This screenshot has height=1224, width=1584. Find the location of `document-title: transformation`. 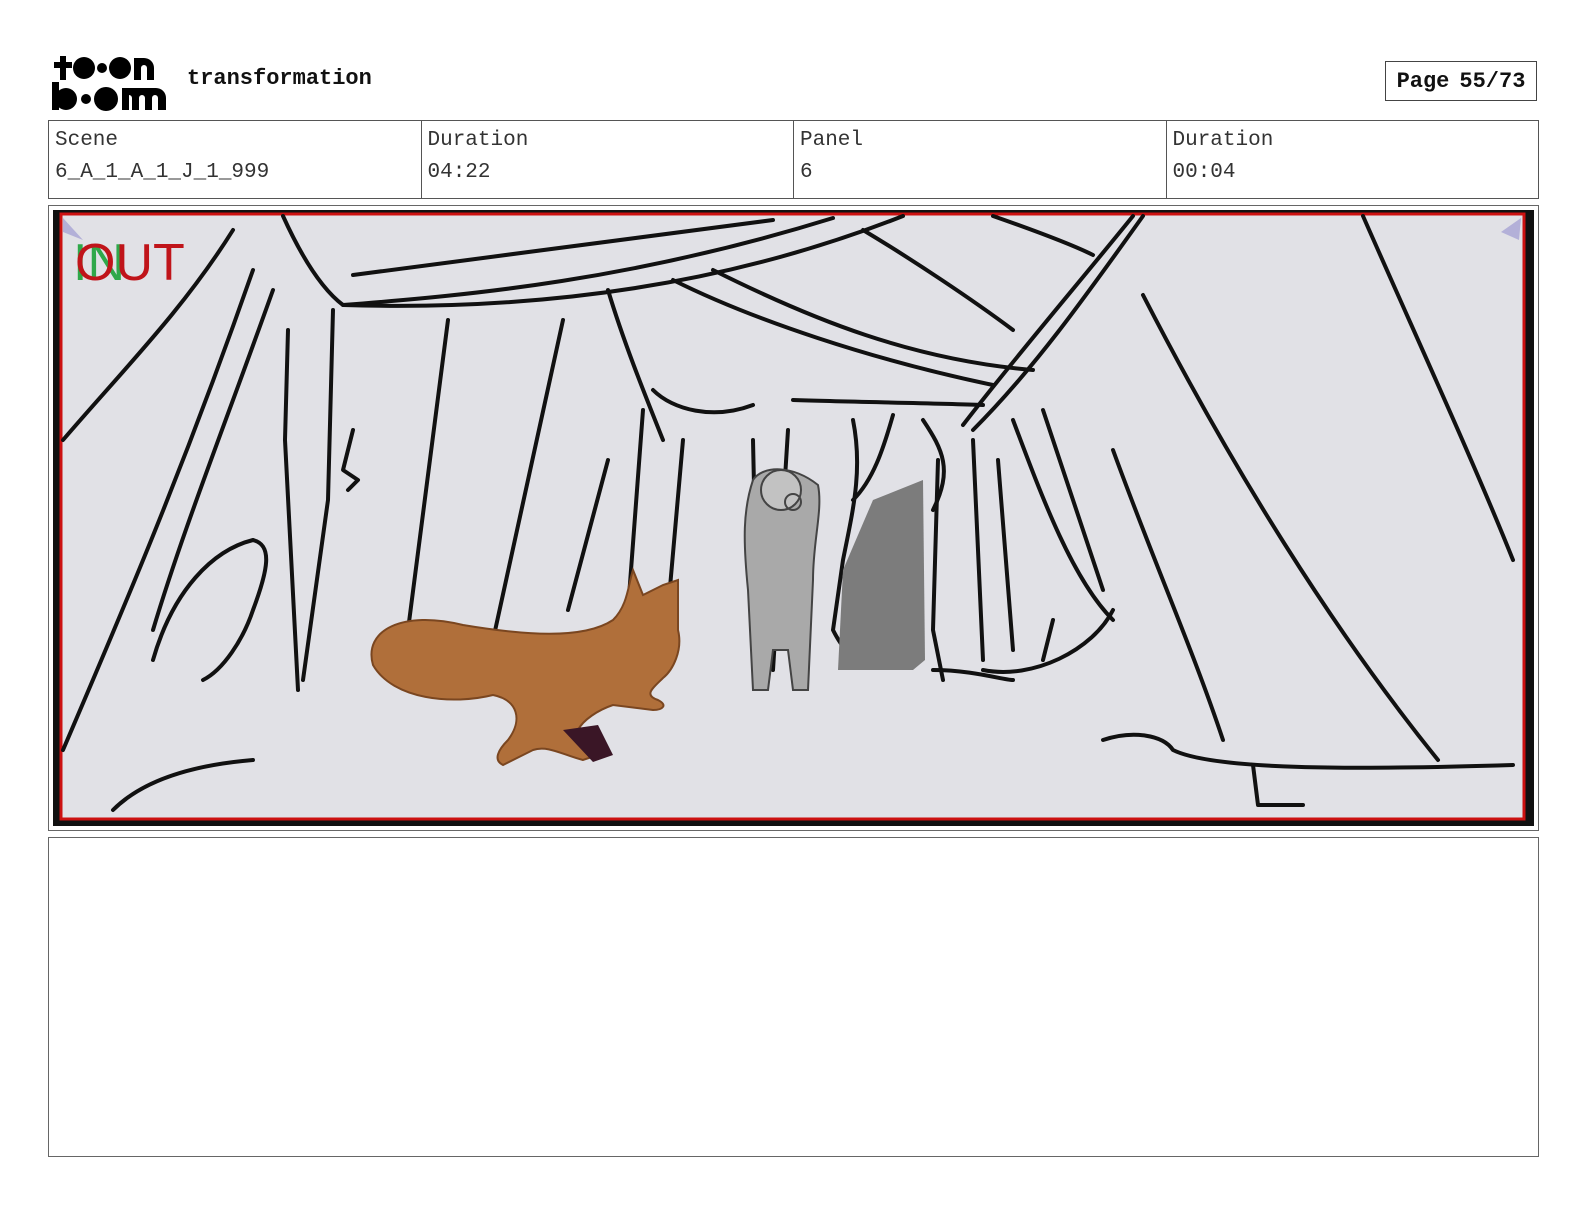

document-title: transformation is located at coordinates (279, 78).